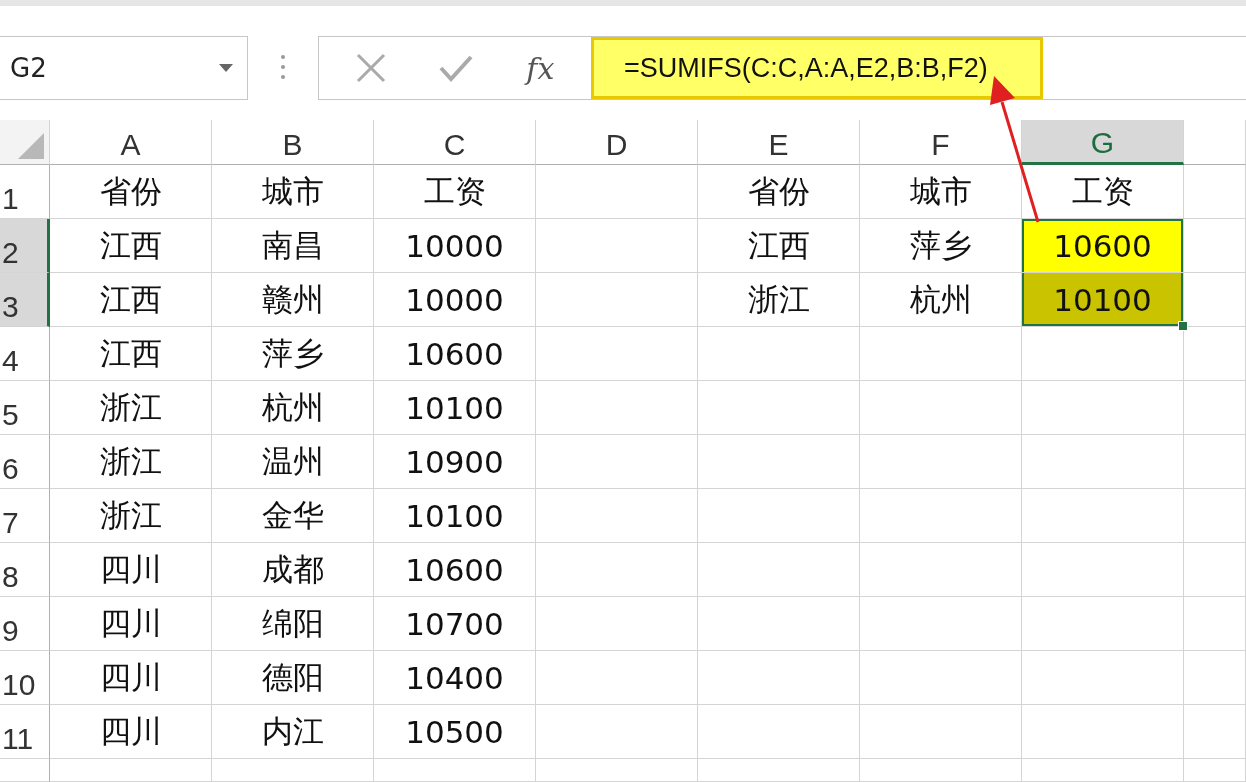 The height and width of the screenshot is (782, 1246). I want to click on row-header: 3, so click(25, 300).